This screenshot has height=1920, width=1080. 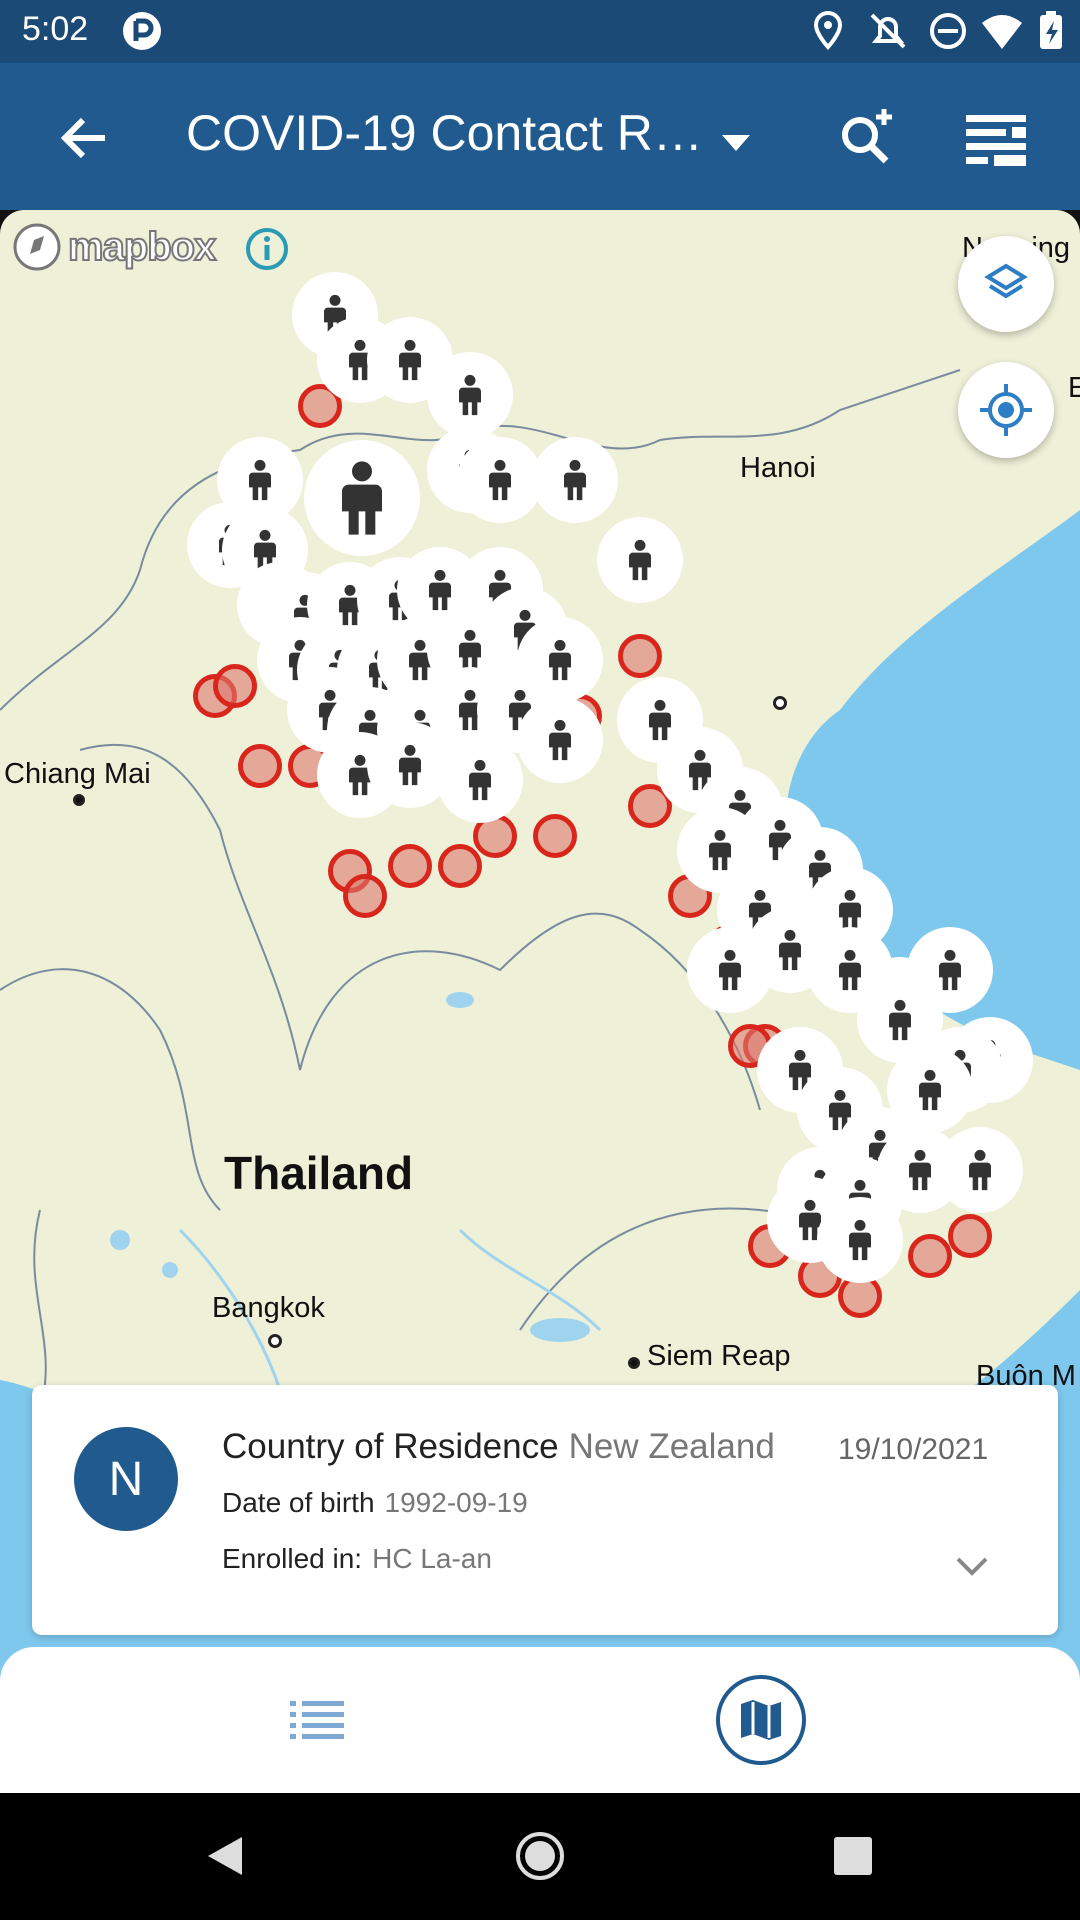 What do you see at coordinates (888, 31) in the screenshot?
I see `notifications-off-icon` at bounding box center [888, 31].